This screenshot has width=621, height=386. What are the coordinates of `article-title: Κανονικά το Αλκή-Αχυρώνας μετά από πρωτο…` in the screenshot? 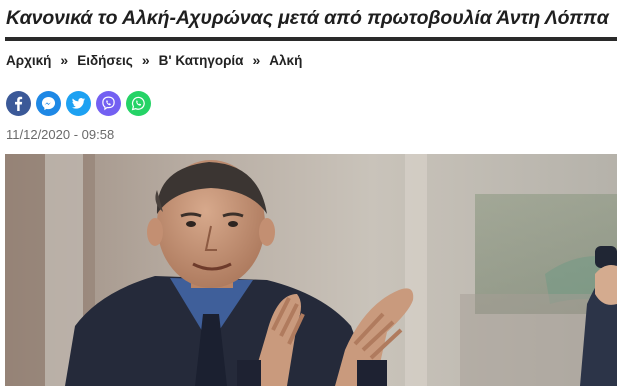 It's located at (307, 18).